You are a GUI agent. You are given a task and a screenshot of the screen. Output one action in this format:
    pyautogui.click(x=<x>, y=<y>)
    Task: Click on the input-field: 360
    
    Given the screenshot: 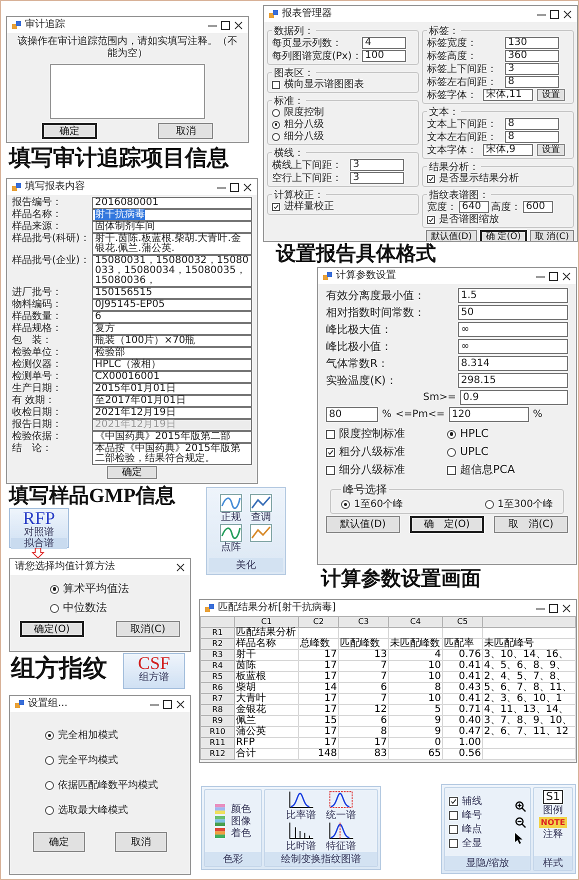 What is the action you would take?
    pyautogui.click(x=532, y=56)
    